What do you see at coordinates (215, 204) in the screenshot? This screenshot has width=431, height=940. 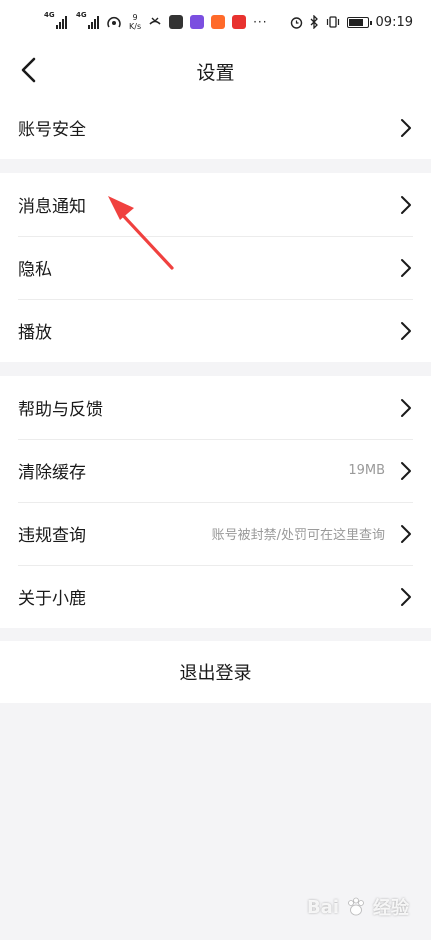 I see `settings-item-notifications: 消息通知` at bounding box center [215, 204].